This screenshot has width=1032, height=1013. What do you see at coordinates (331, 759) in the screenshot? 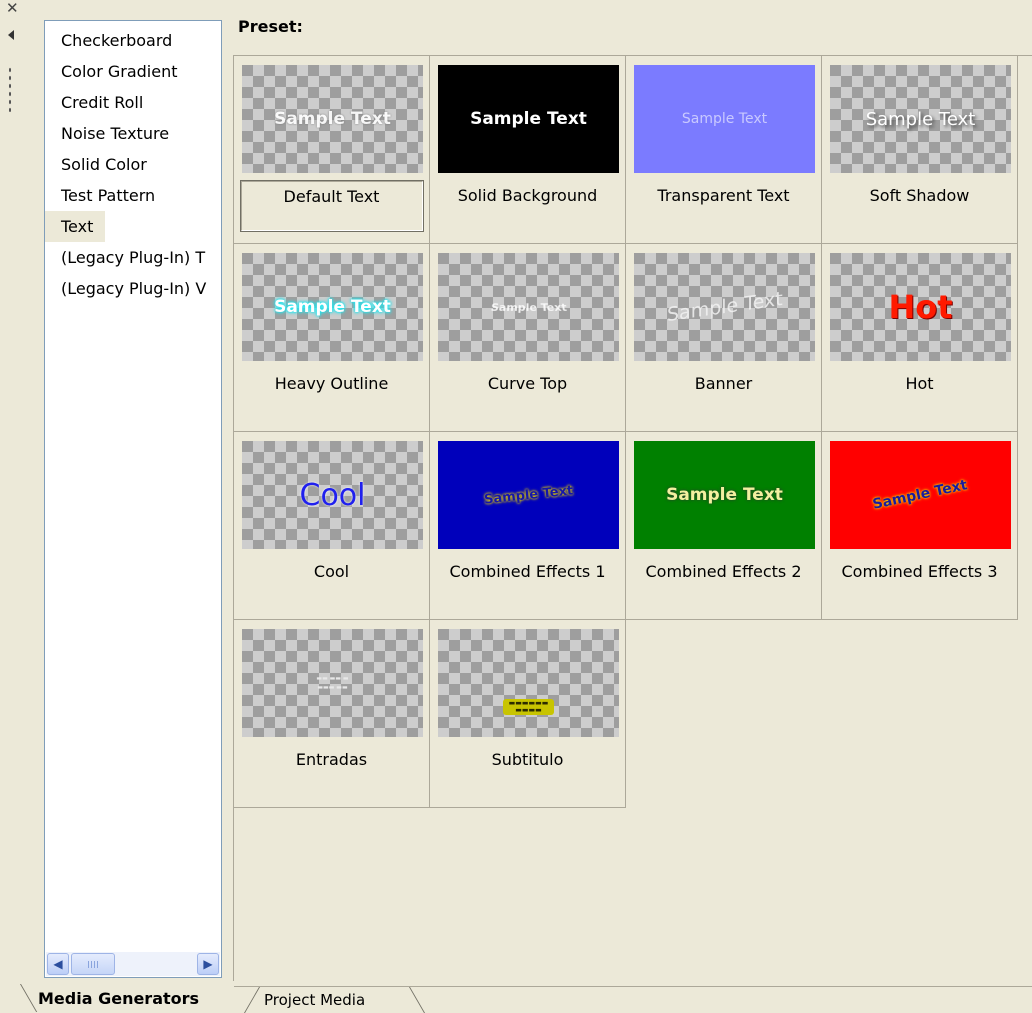
I see `preset-label-text: Entradas` at bounding box center [331, 759].